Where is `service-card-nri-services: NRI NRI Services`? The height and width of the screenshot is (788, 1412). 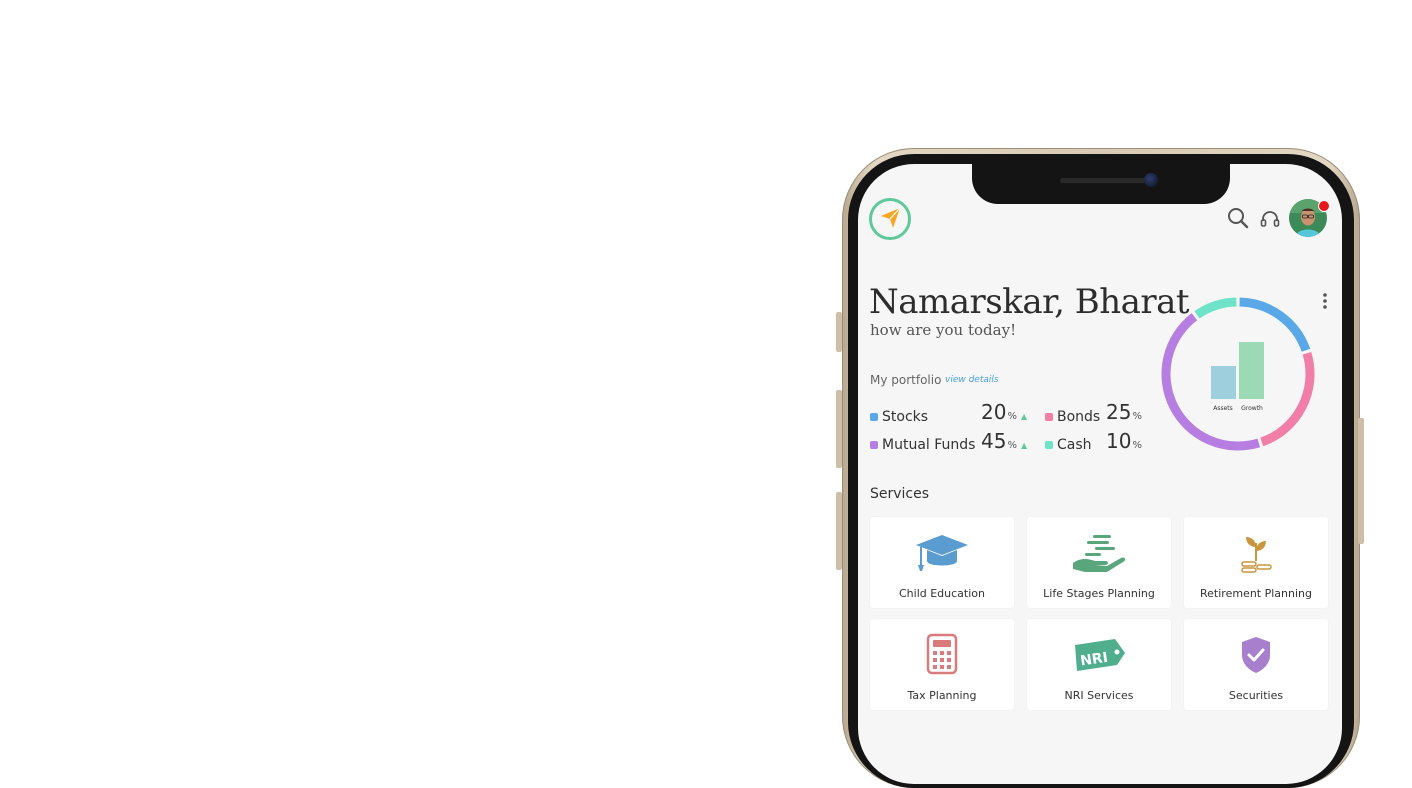 service-card-nri-services: NRI NRI Services is located at coordinates (1099, 664).